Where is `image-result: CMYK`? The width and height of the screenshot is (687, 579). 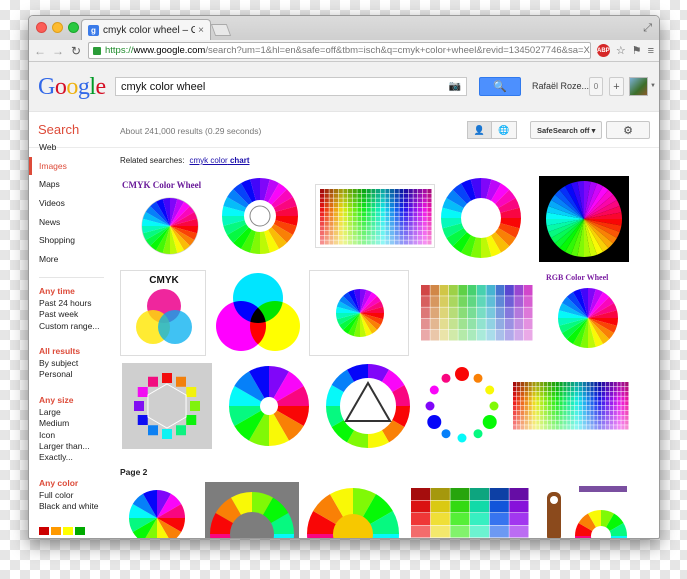 image-result: CMYK is located at coordinates (163, 313).